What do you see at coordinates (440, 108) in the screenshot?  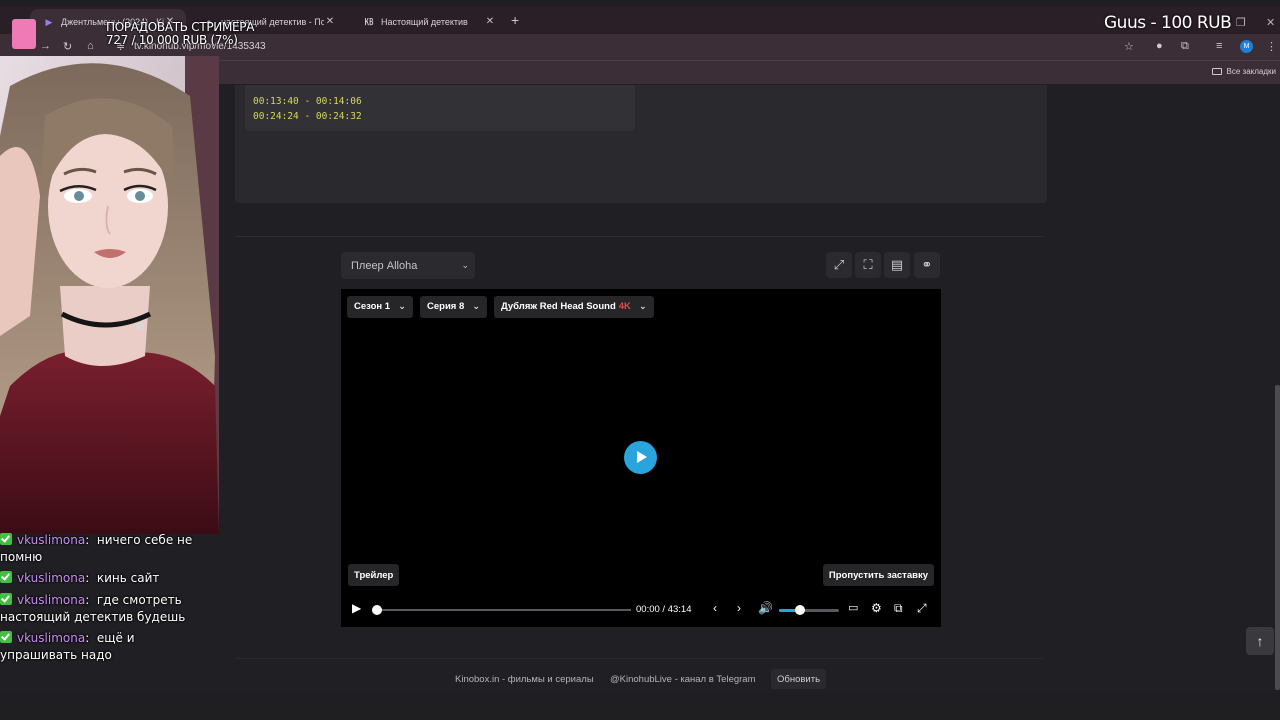 I see `timecodes-block: 00:13:40 - 00:14:06 00:24:24 - 00:24:32` at bounding box center [440, 108].